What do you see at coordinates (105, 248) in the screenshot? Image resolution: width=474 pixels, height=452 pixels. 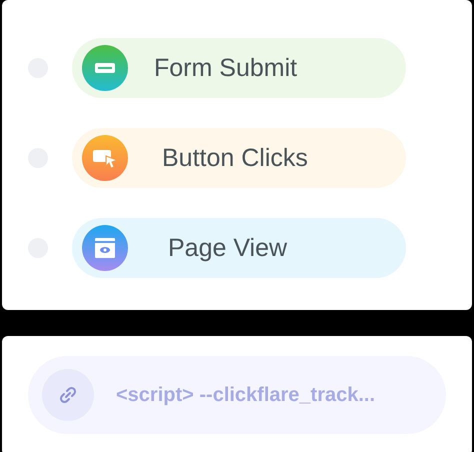 I see `browser-eye-icon` at bounding box center [105, 248].